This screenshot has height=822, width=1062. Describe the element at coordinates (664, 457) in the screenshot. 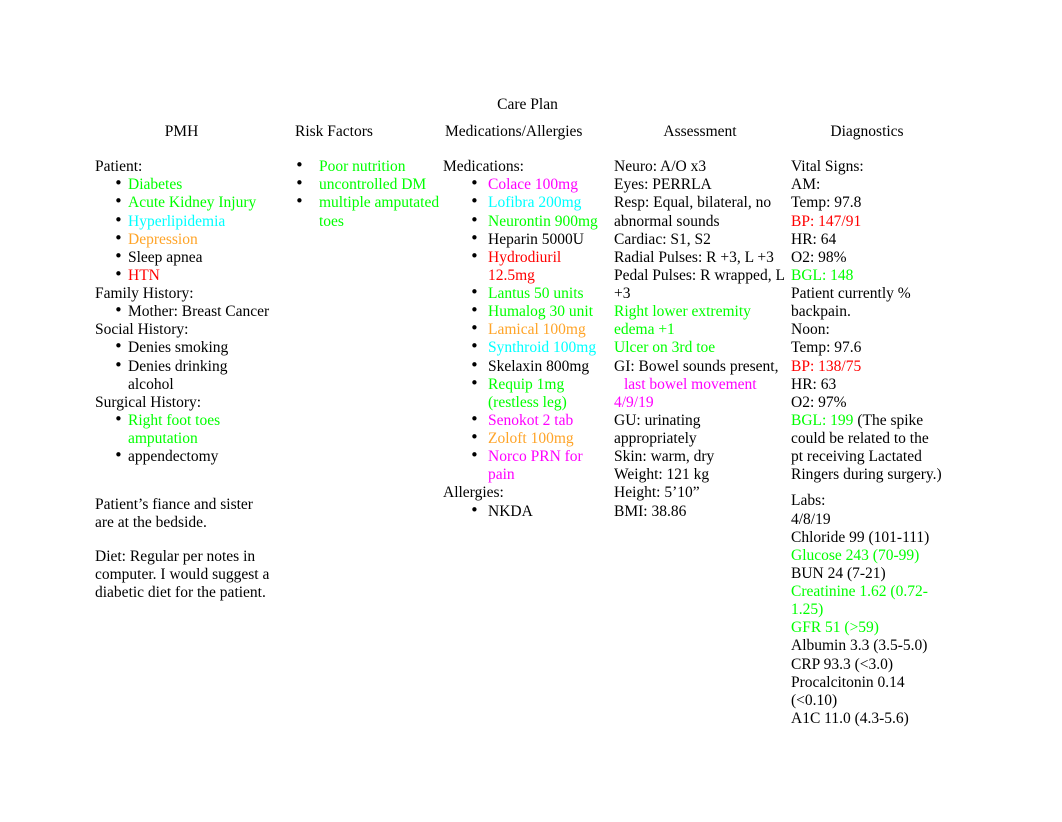

I see `text-line: Skin: warm, dry` at that location.